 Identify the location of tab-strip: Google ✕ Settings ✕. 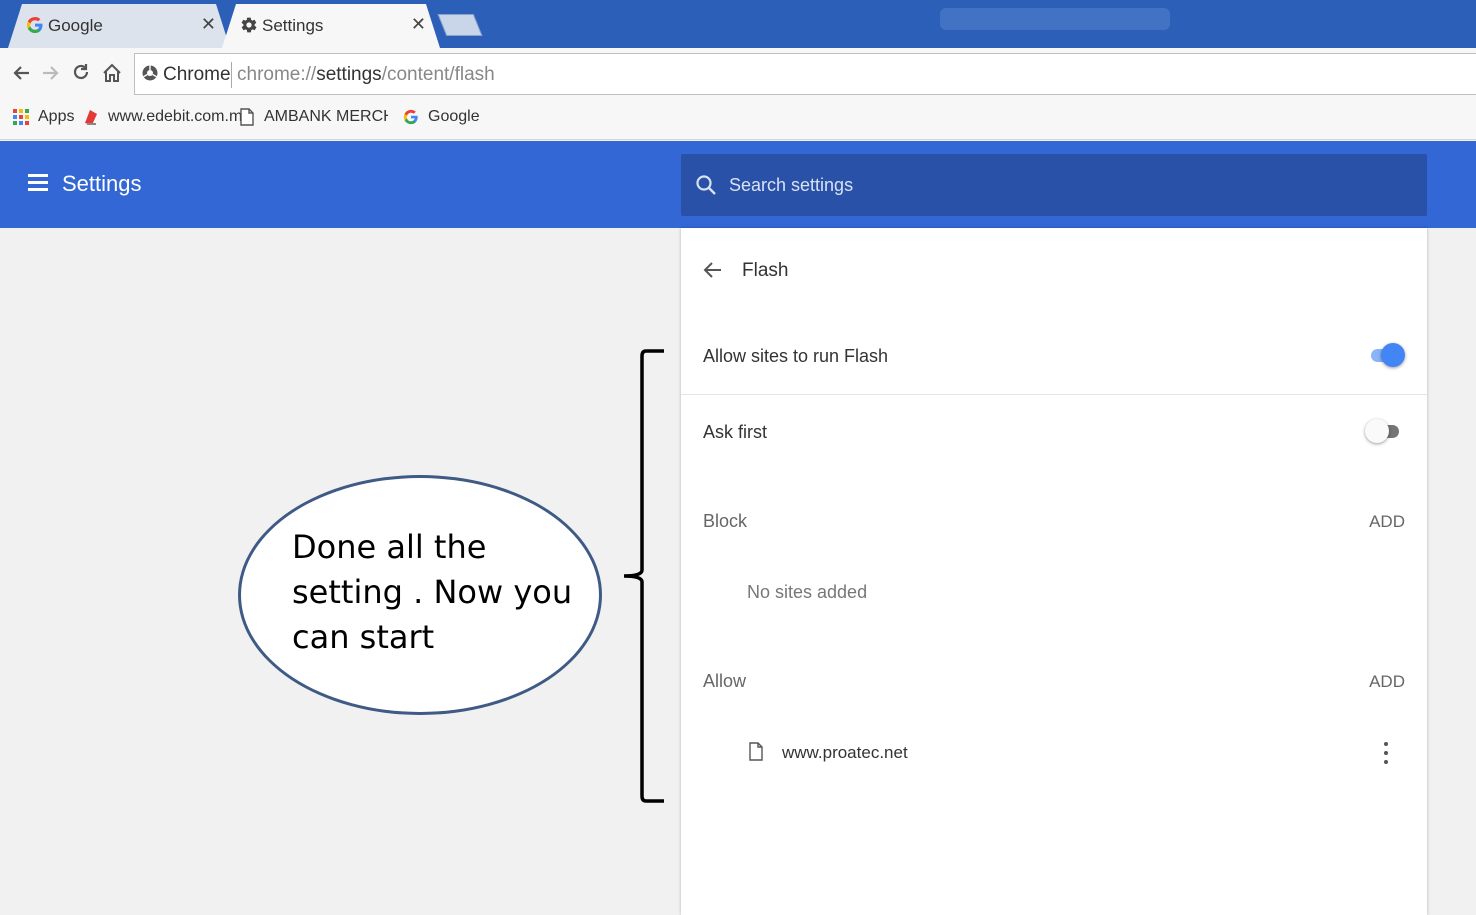
(738, 24).